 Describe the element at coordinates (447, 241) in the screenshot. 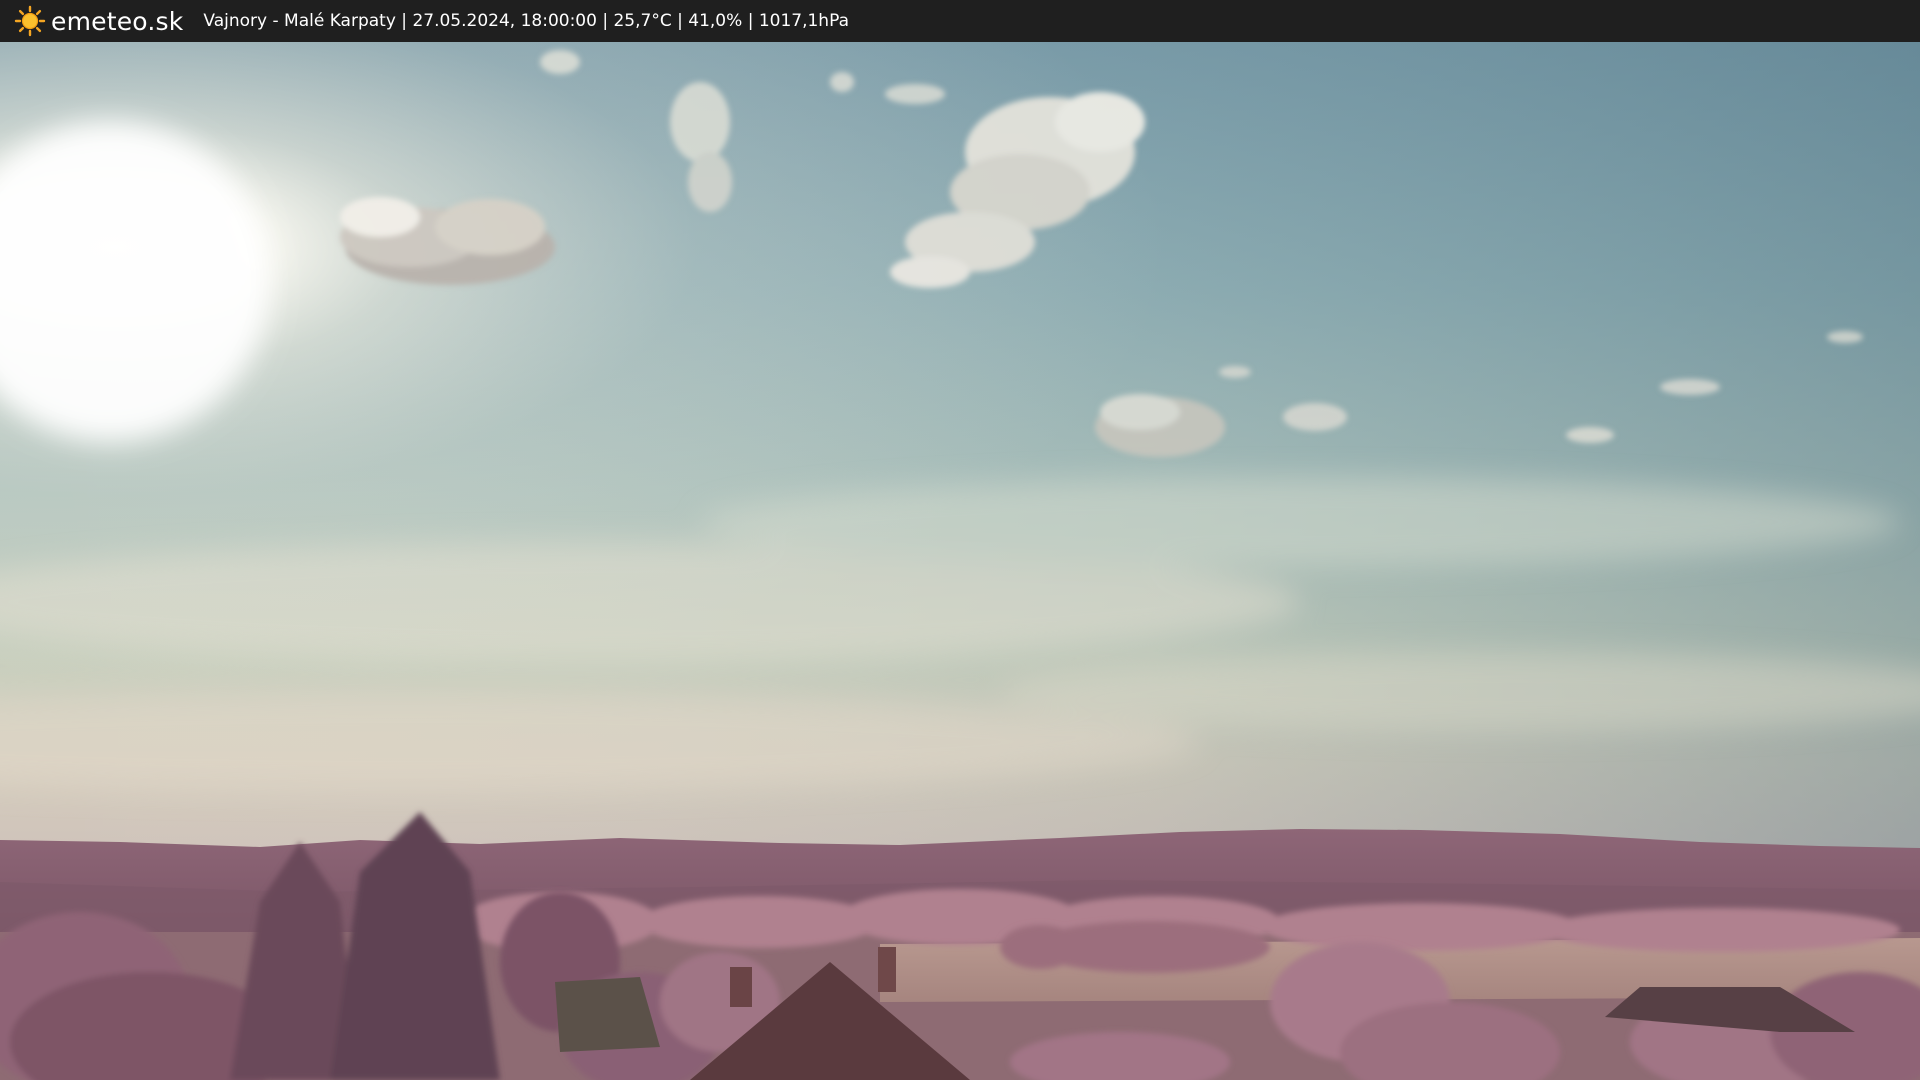

I see `cloud` at that location.